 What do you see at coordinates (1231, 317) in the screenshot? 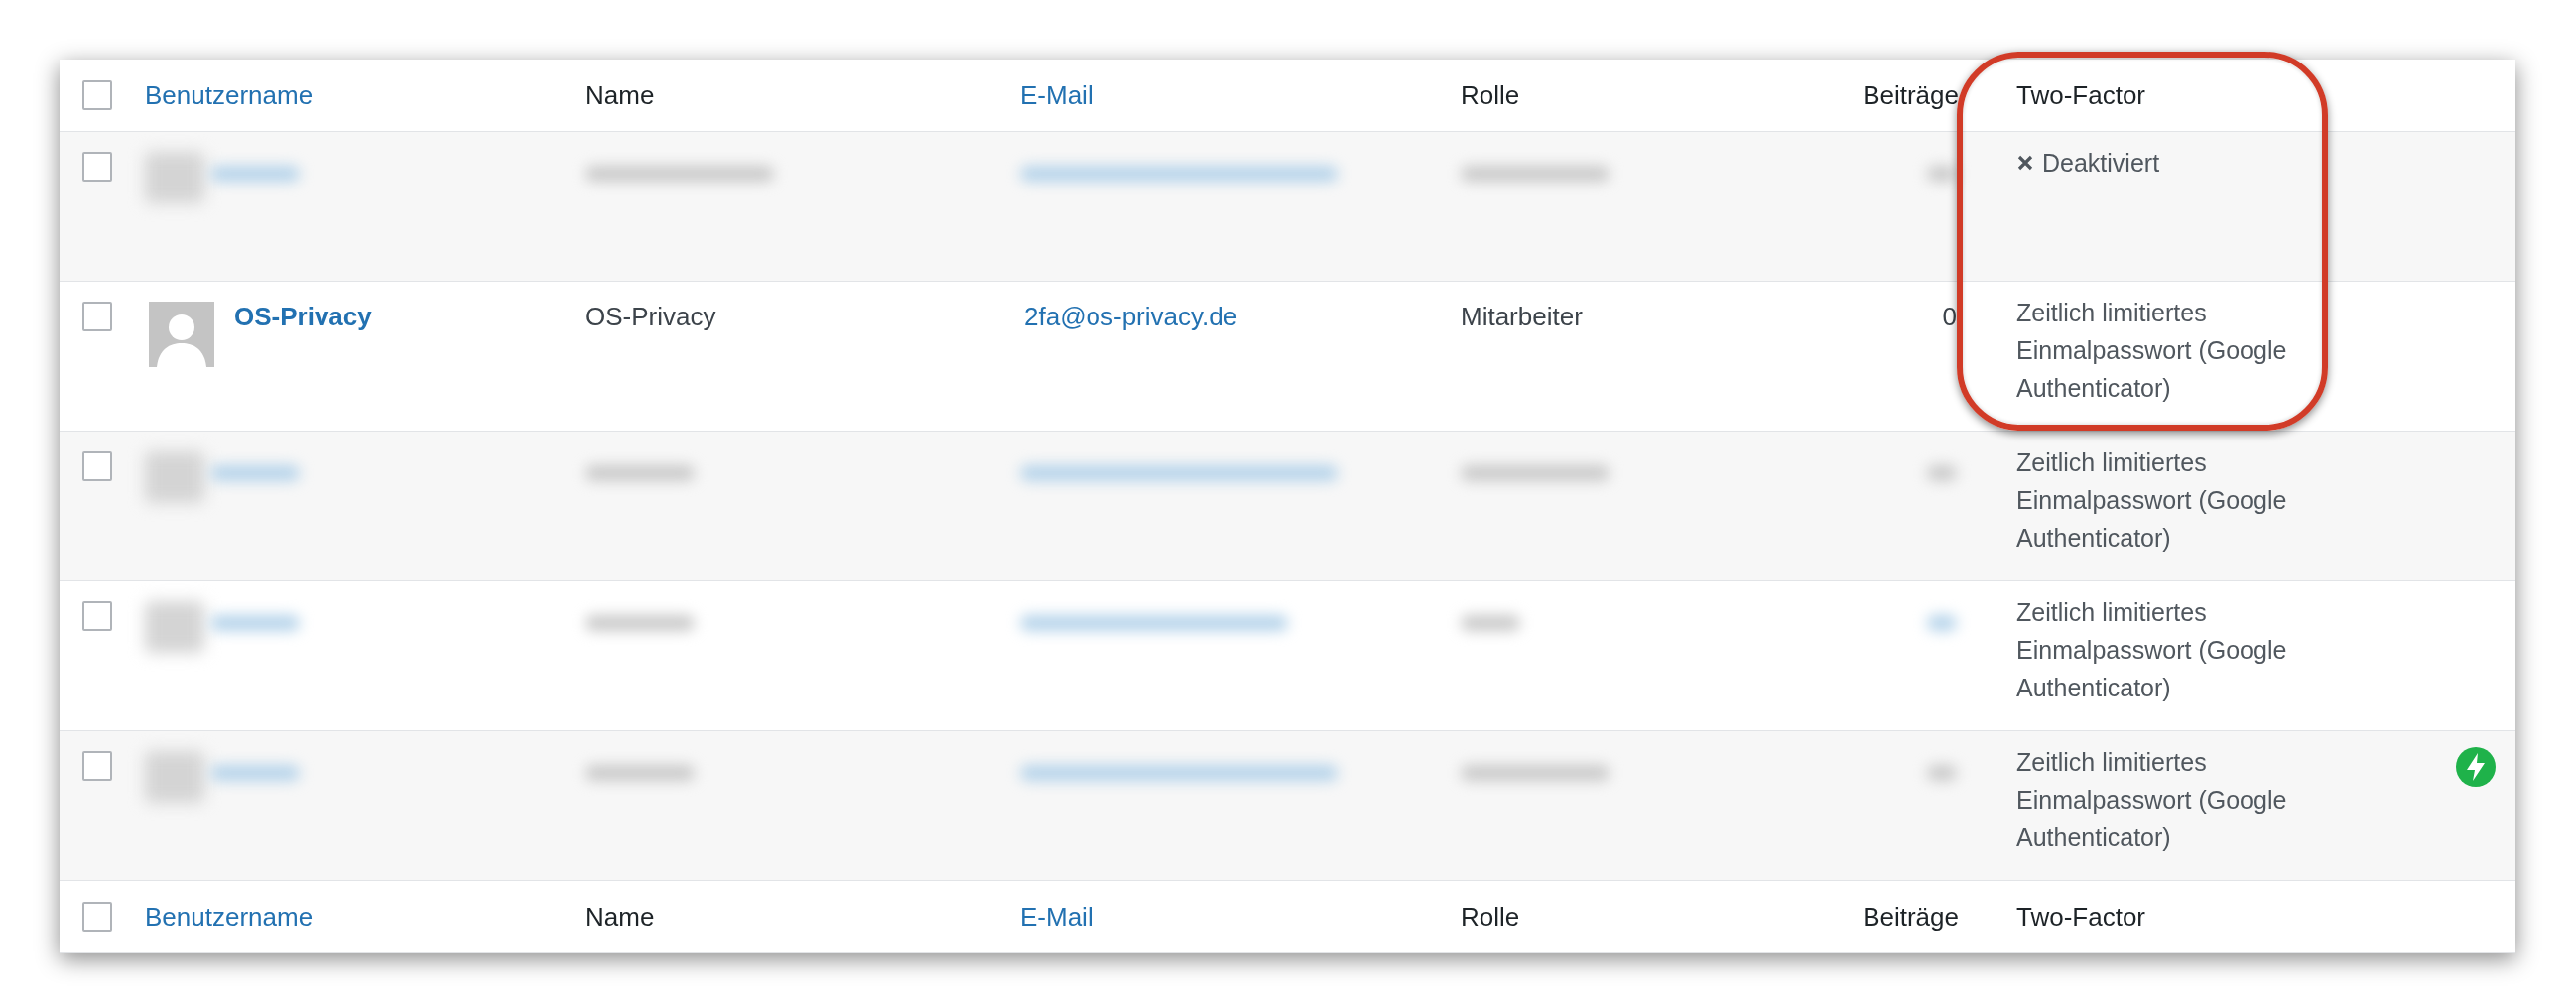
I see `email-link: 2fa@os-privacy.de` at bounding box center [1231, 317].